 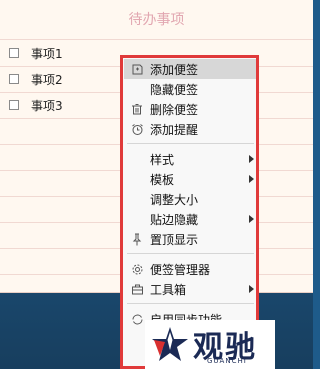 I want to click on alarm-clock-icon, so click(x=137, y=129).